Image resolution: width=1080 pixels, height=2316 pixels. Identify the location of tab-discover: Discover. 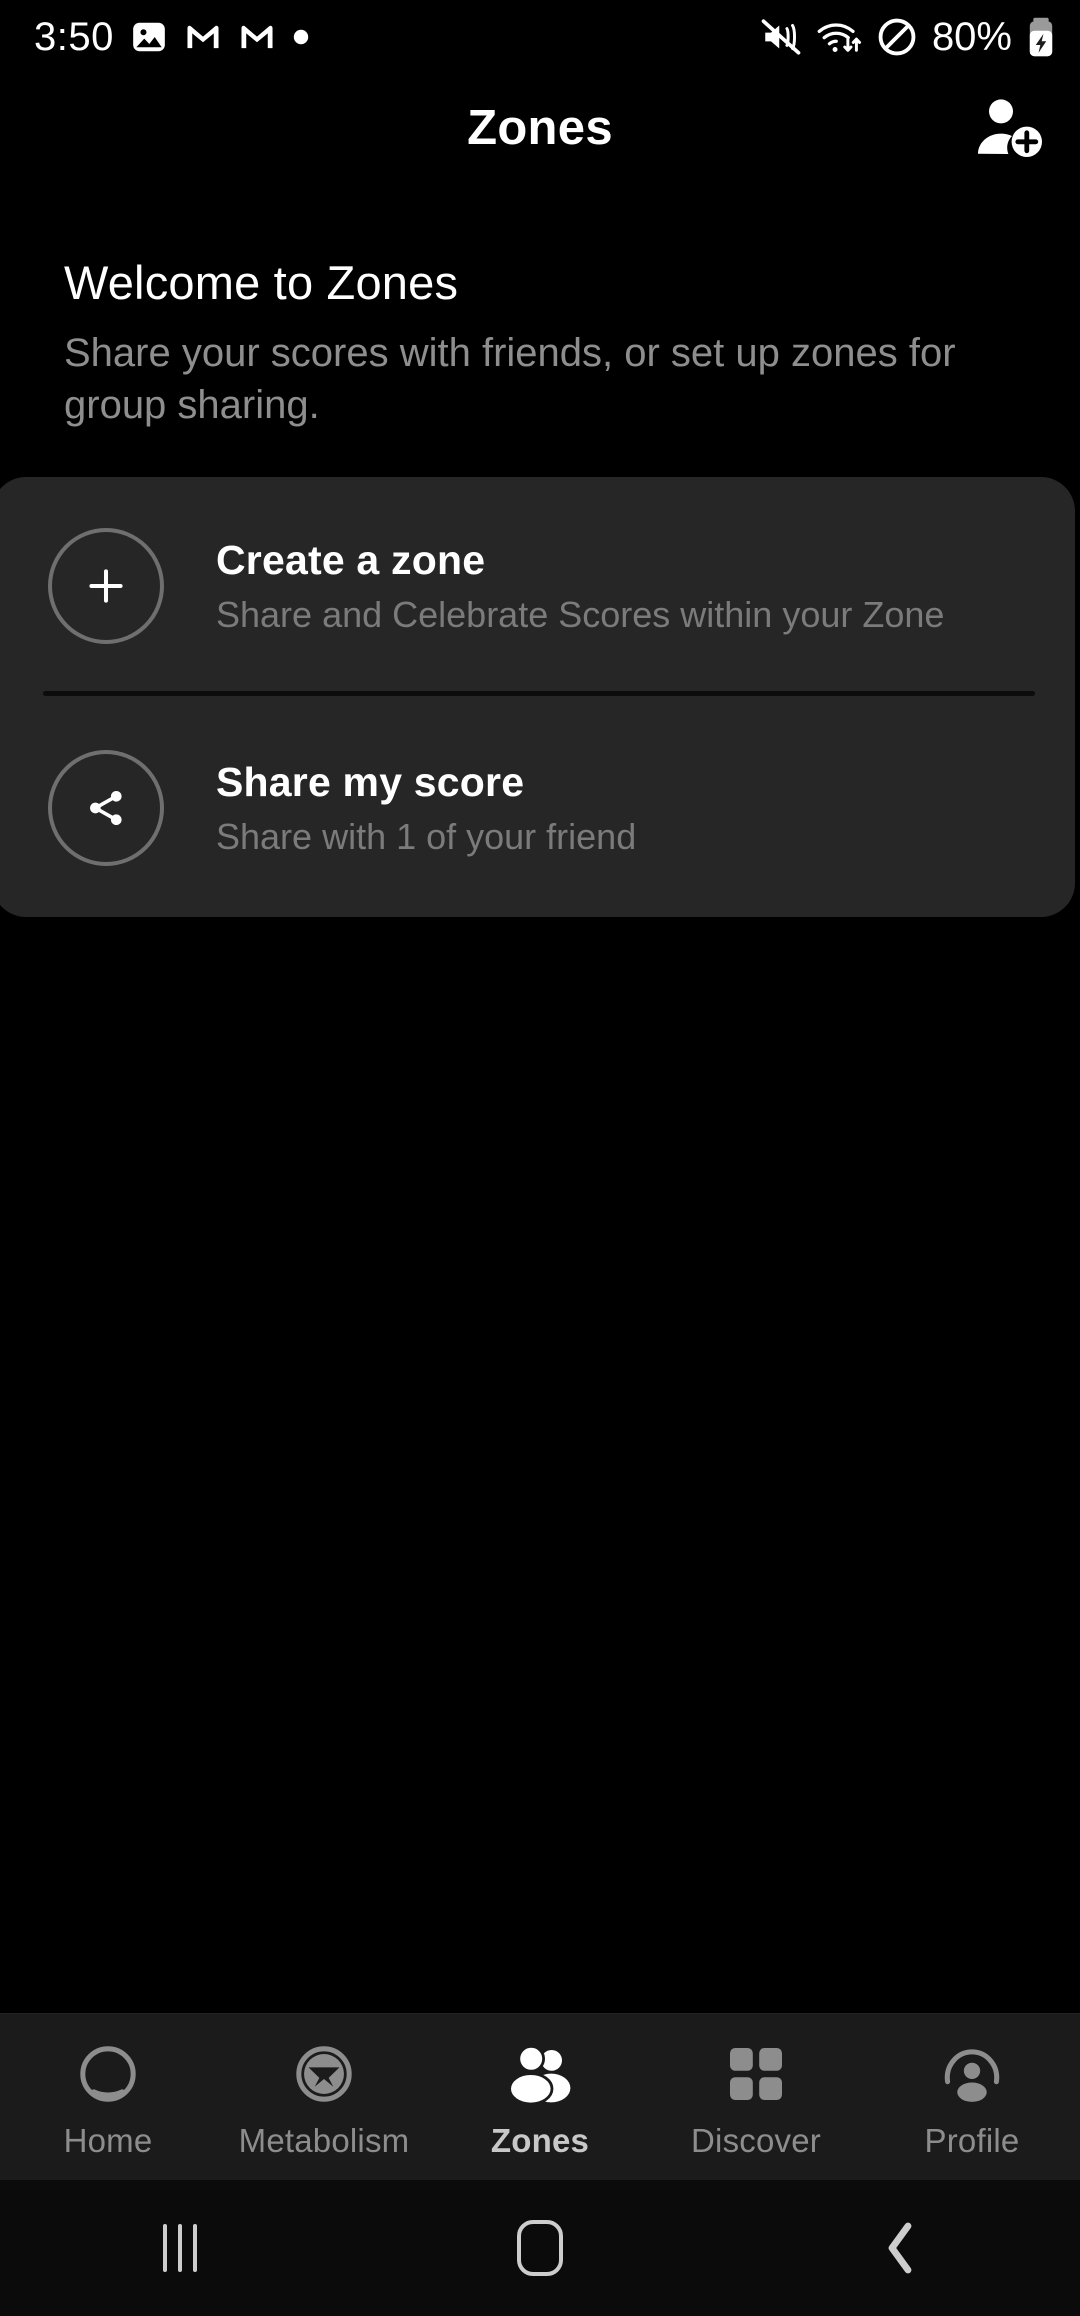
(756, 2097).